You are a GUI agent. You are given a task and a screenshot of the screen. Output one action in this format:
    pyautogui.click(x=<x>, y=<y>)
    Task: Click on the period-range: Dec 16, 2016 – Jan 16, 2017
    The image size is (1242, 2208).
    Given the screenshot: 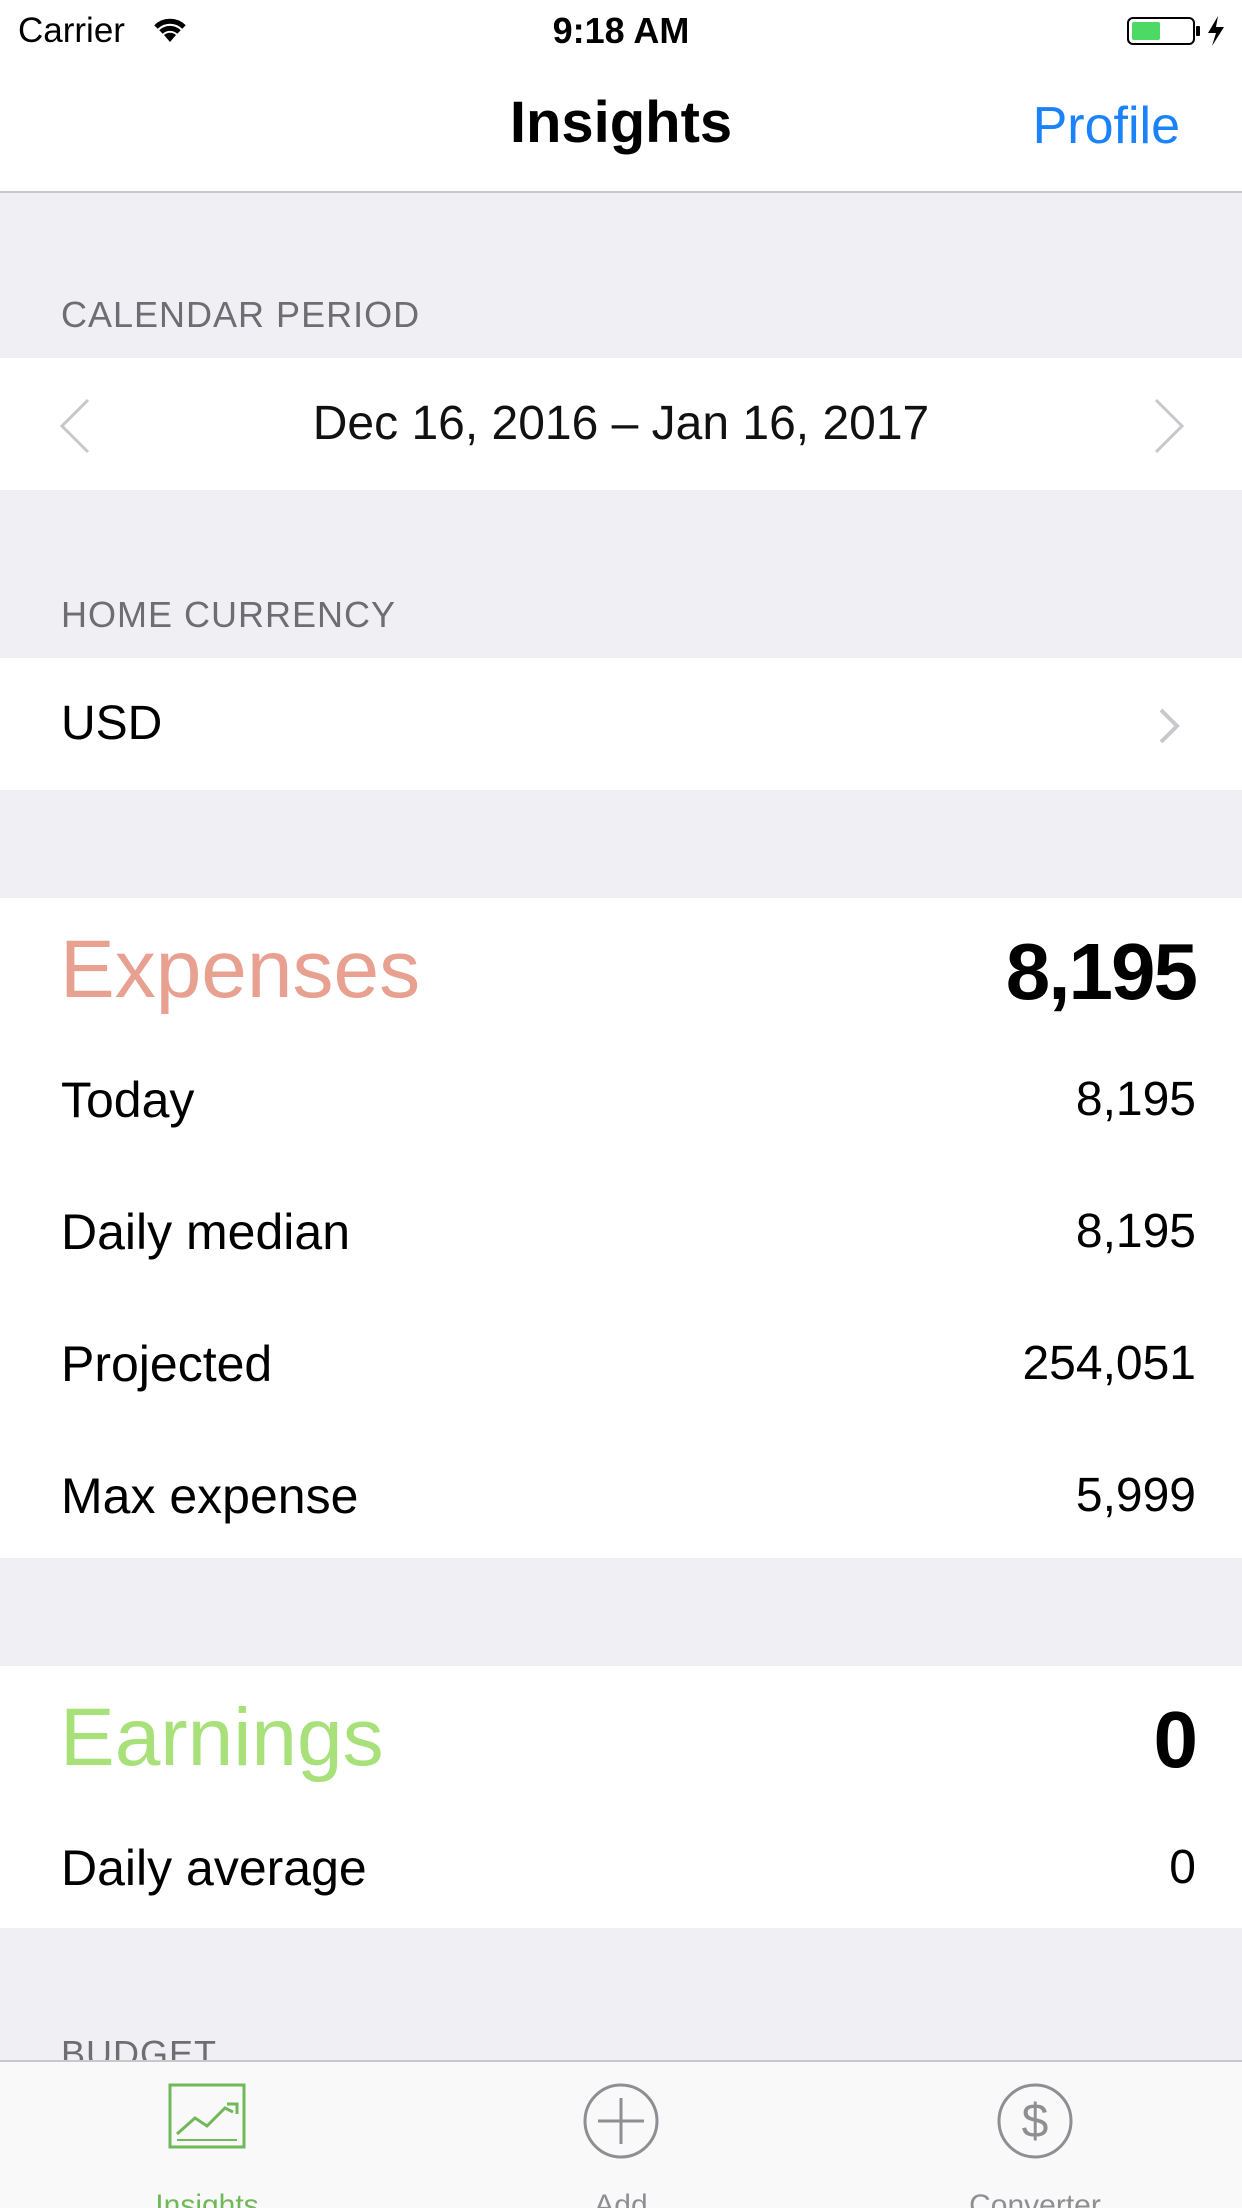 What is the action you would take?
    pyautogui.click(x=621, y=423)
    